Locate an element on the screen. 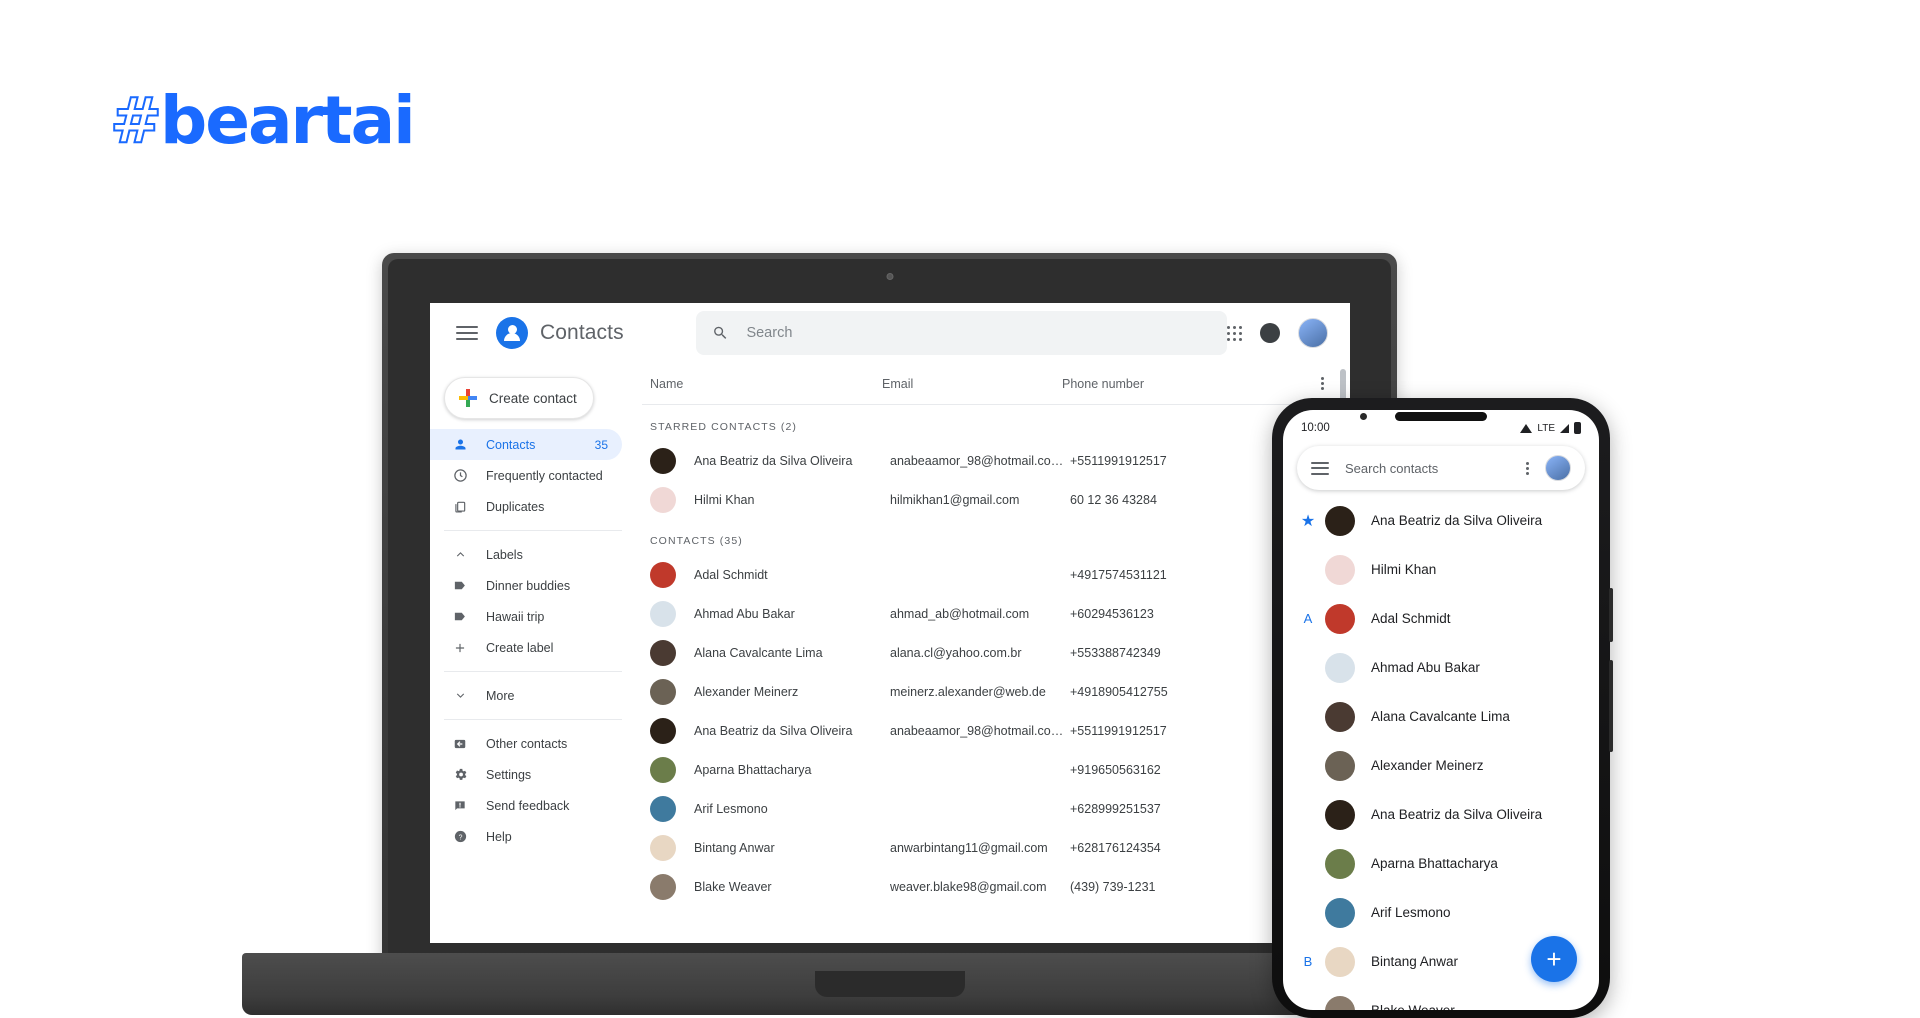 The image size is (1920, 1018). list-item: Ana Beatriz da Silva Oliveira is located at coordinates (1441, 814).